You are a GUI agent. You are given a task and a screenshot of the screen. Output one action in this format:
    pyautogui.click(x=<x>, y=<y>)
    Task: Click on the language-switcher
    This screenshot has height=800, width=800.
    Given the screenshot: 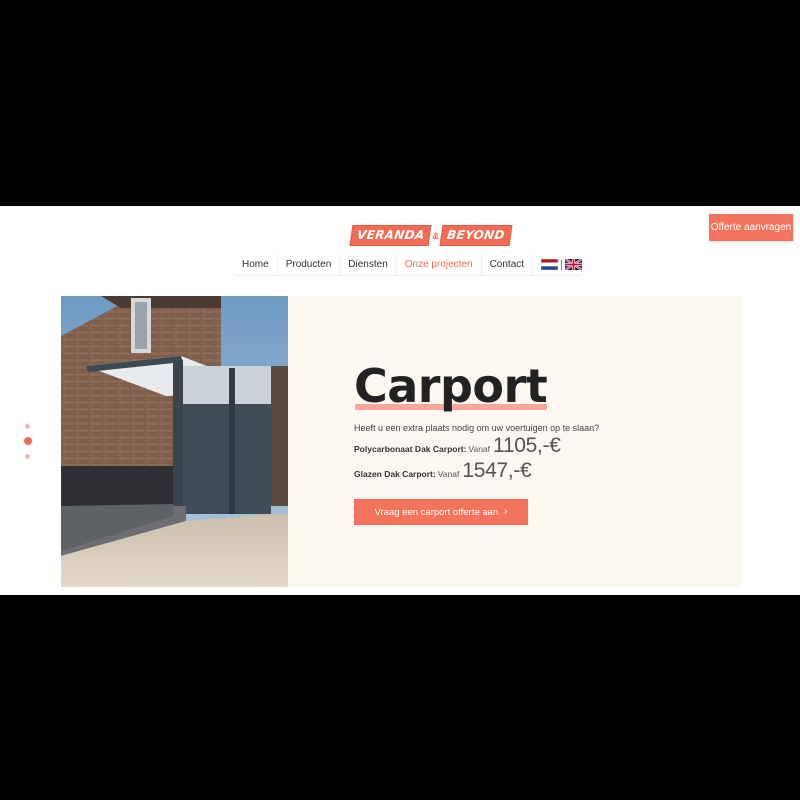 What is the action you would take?
    pyautogui.click(x=558, y=264)
    